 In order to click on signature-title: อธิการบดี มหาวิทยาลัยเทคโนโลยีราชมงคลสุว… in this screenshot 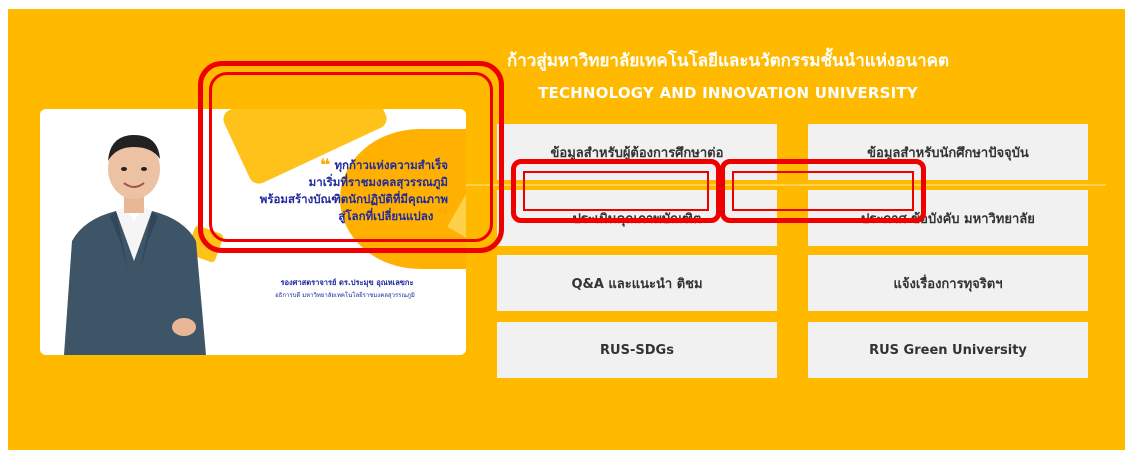, I will do `click(345, 295)`.